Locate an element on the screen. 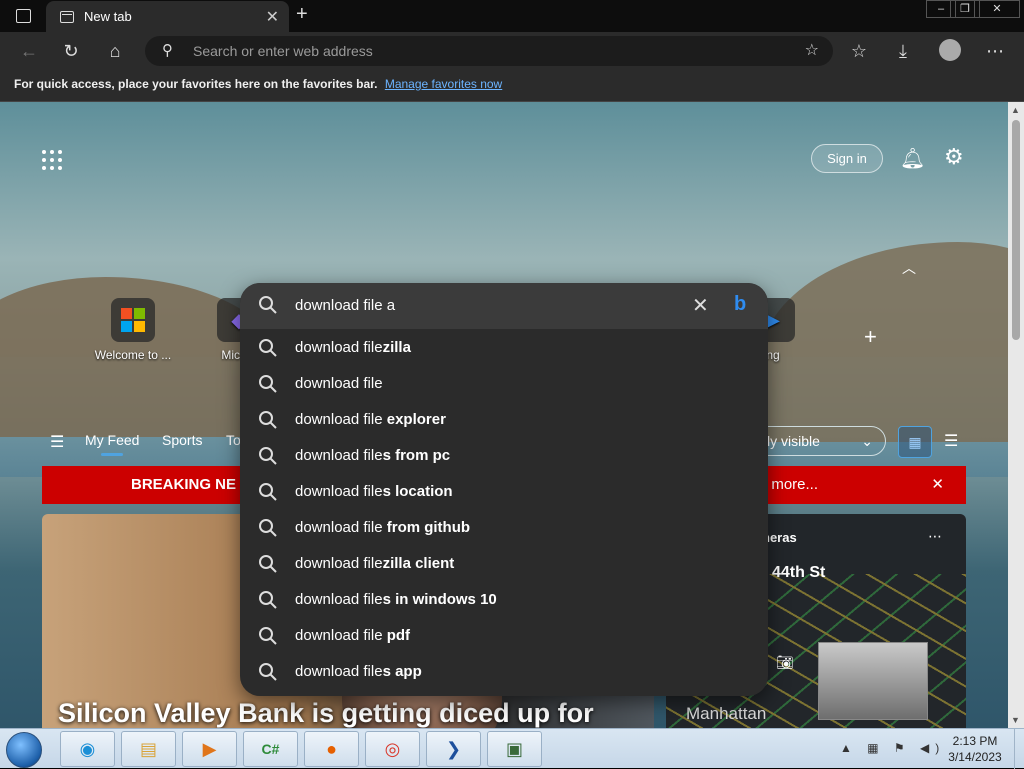  tab-page-icon is located at coordinates (67, 16).